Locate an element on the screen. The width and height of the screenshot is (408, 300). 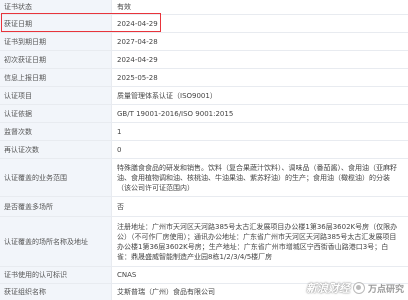
row-value: 有效 is located at coordinates (124, 7).